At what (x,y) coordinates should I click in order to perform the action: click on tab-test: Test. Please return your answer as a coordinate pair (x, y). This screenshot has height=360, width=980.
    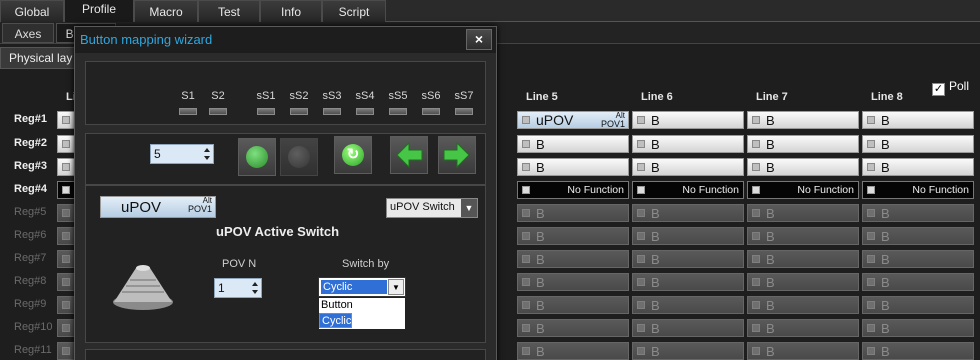
    Looking at the image, I should click on (229, 11).